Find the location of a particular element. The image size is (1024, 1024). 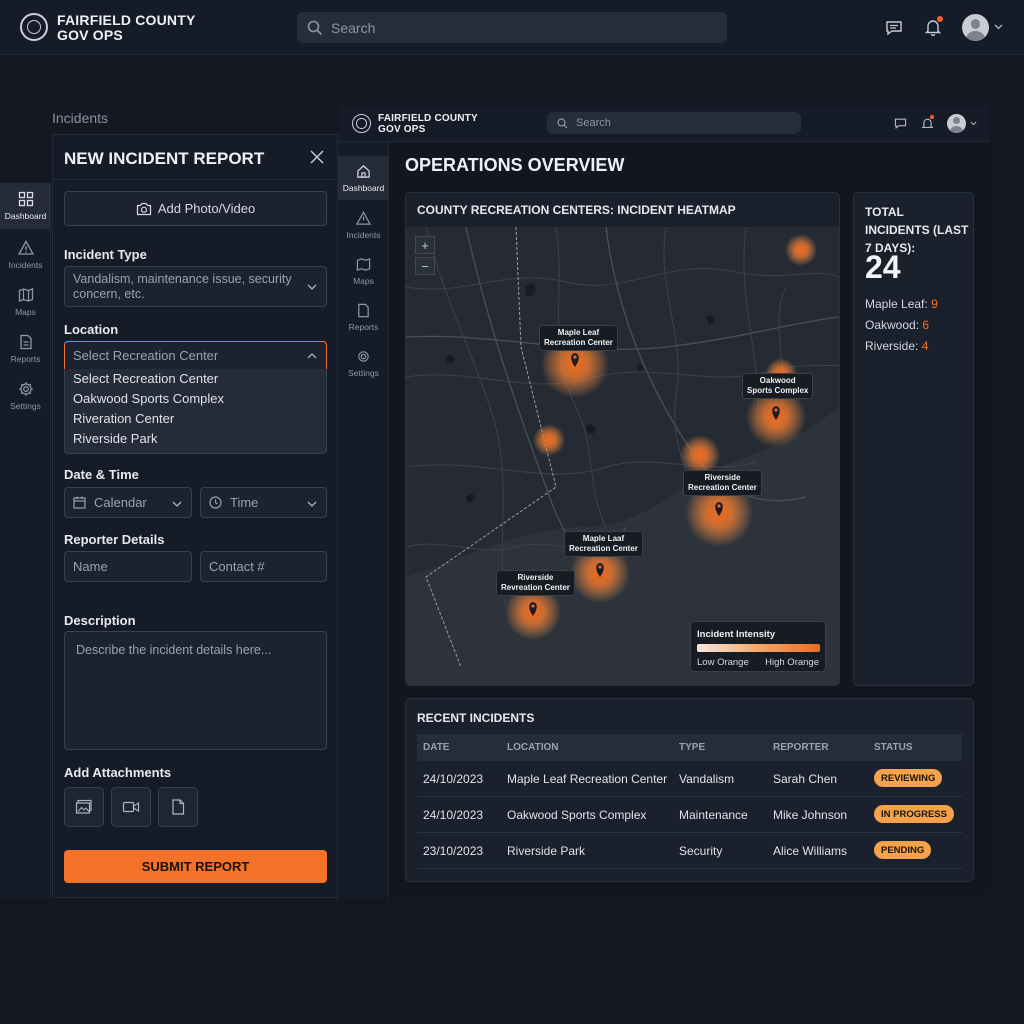

column-header-date: DATE is located at coordinates (436, 747).